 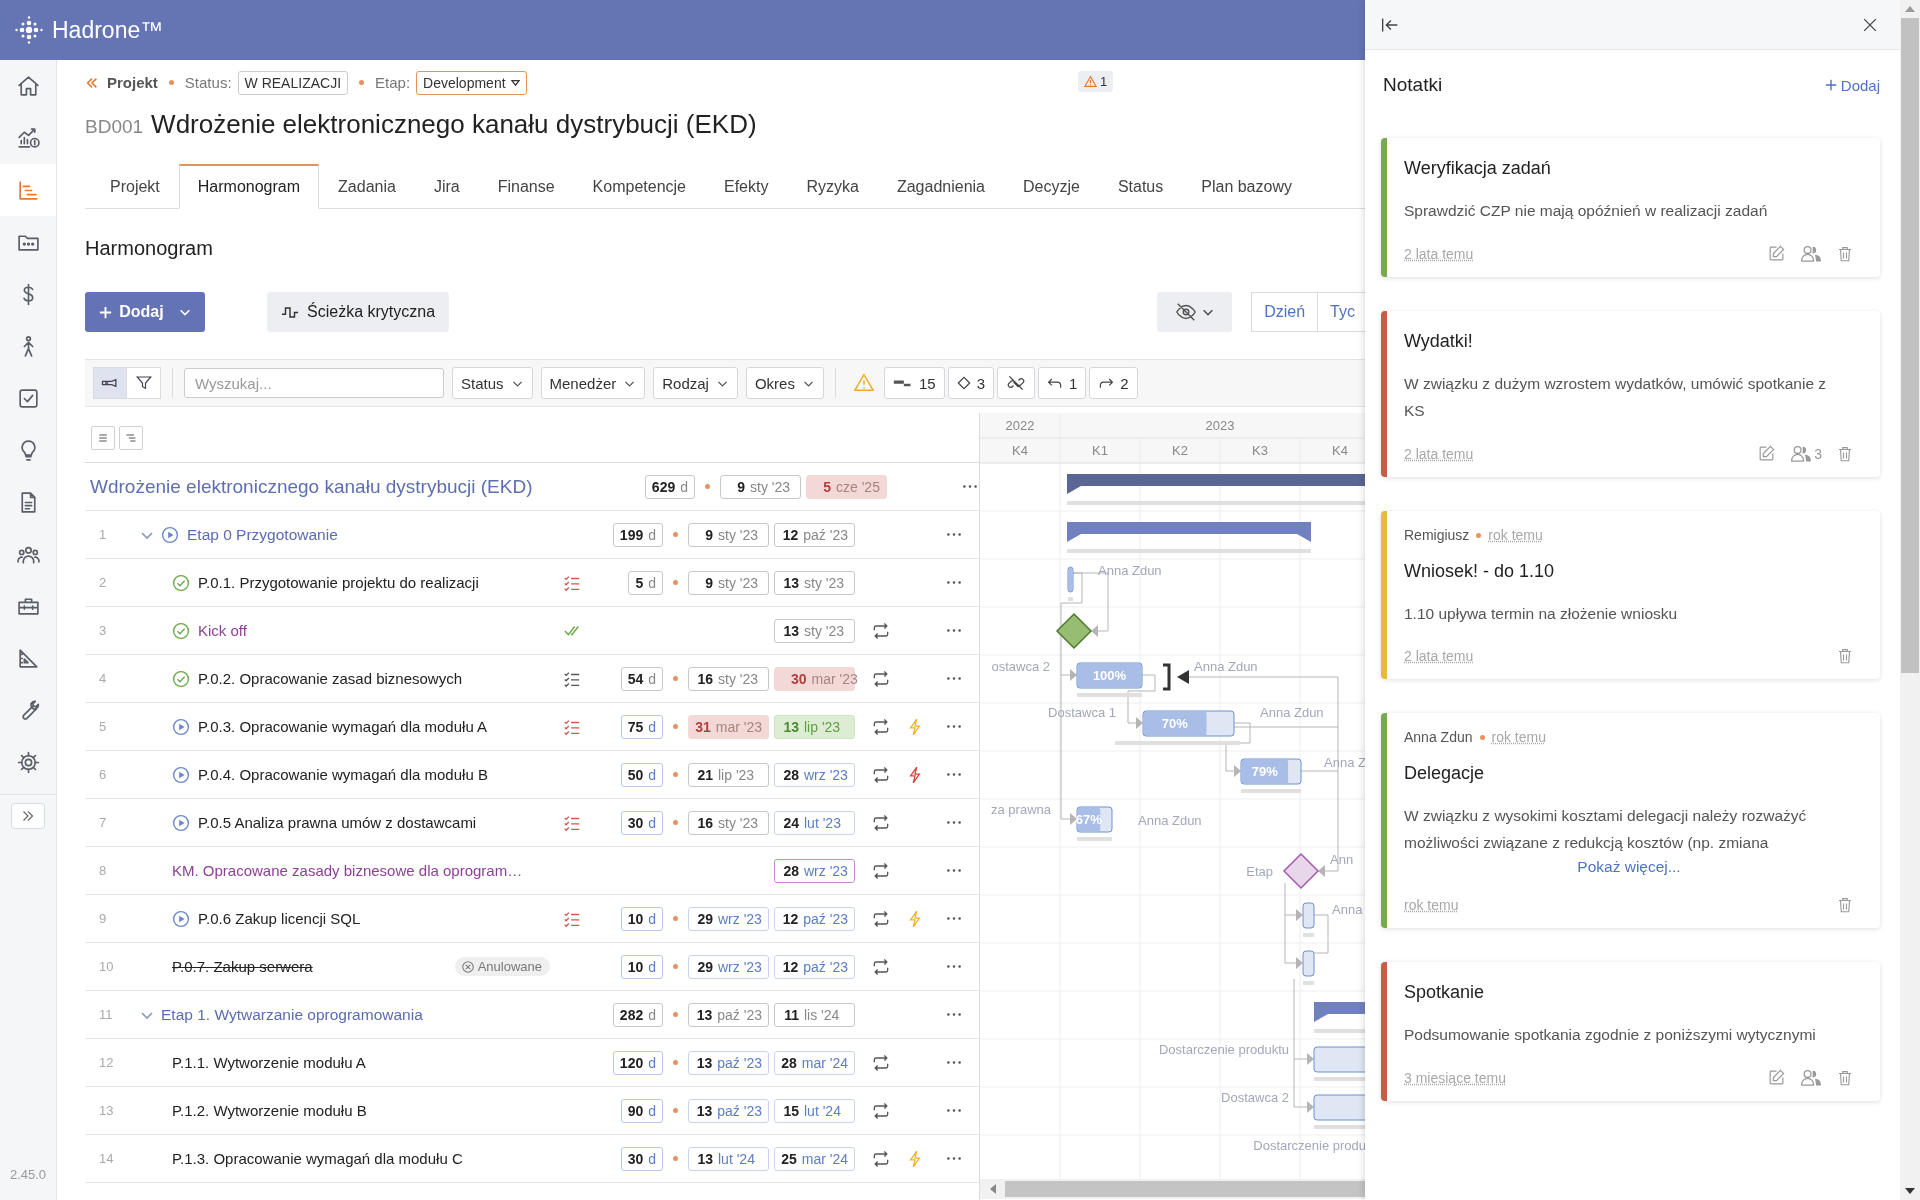 I want to click on view-mode-button: Tyc, so click(x=1341, y=312).